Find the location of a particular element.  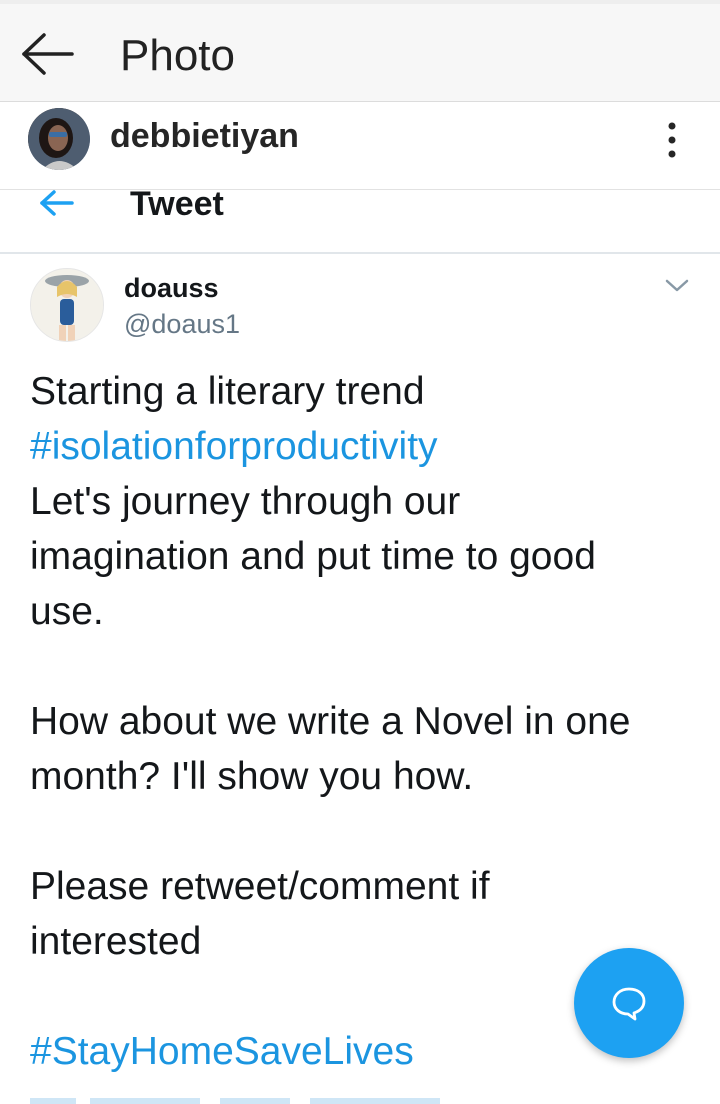

tweet-text-line: imagination and put time to good is located at coordinates (313, 556).